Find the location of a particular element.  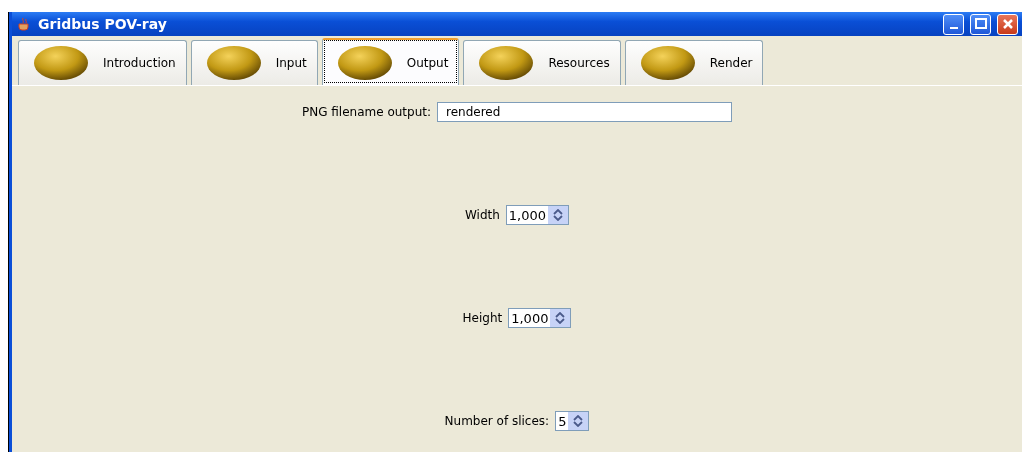

maximize-icon is located at coordinates (980, 24).